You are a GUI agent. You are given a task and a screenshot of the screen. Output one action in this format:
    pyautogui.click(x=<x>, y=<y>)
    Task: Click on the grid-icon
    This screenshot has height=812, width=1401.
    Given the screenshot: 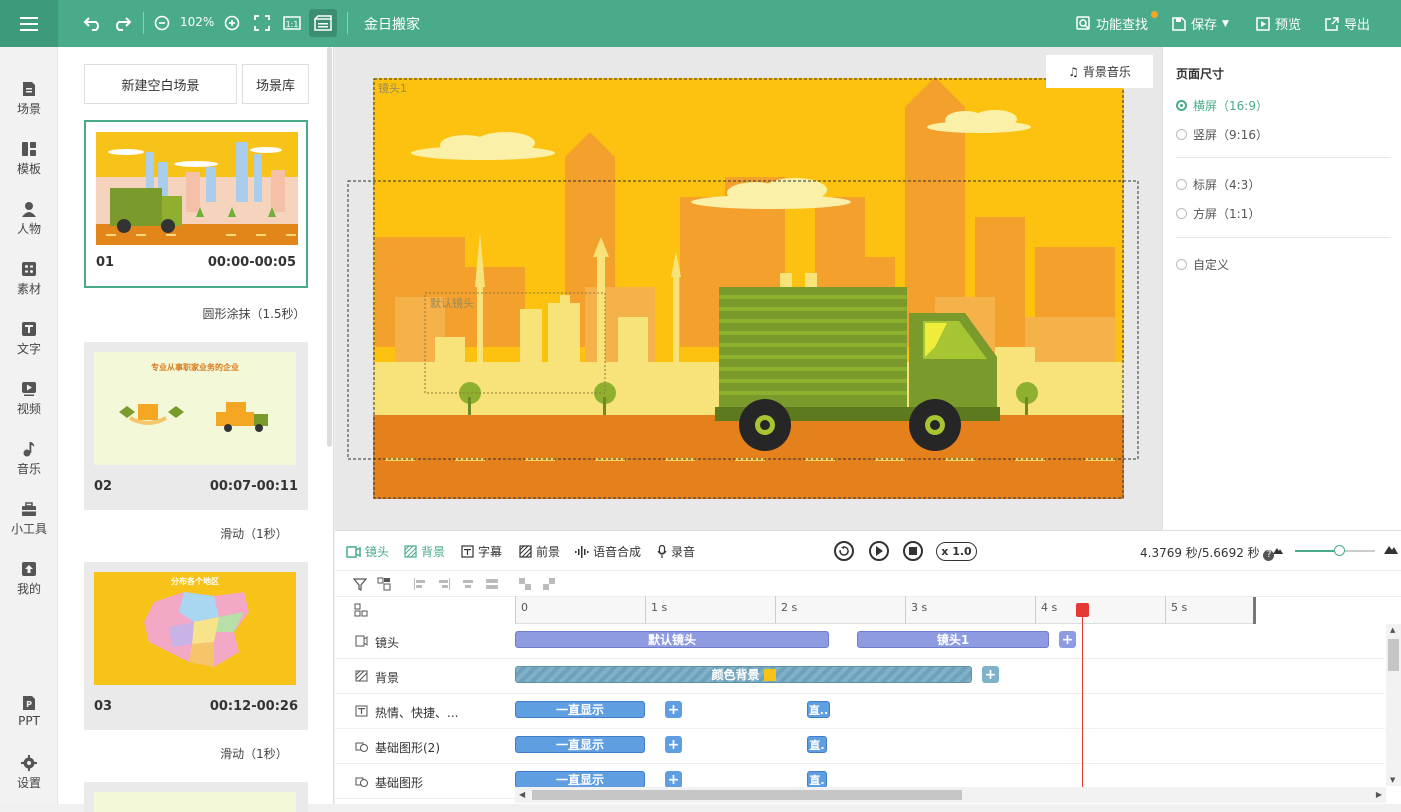 What is the action you would take?
    pyautogui.click(x=361, y=610)
    